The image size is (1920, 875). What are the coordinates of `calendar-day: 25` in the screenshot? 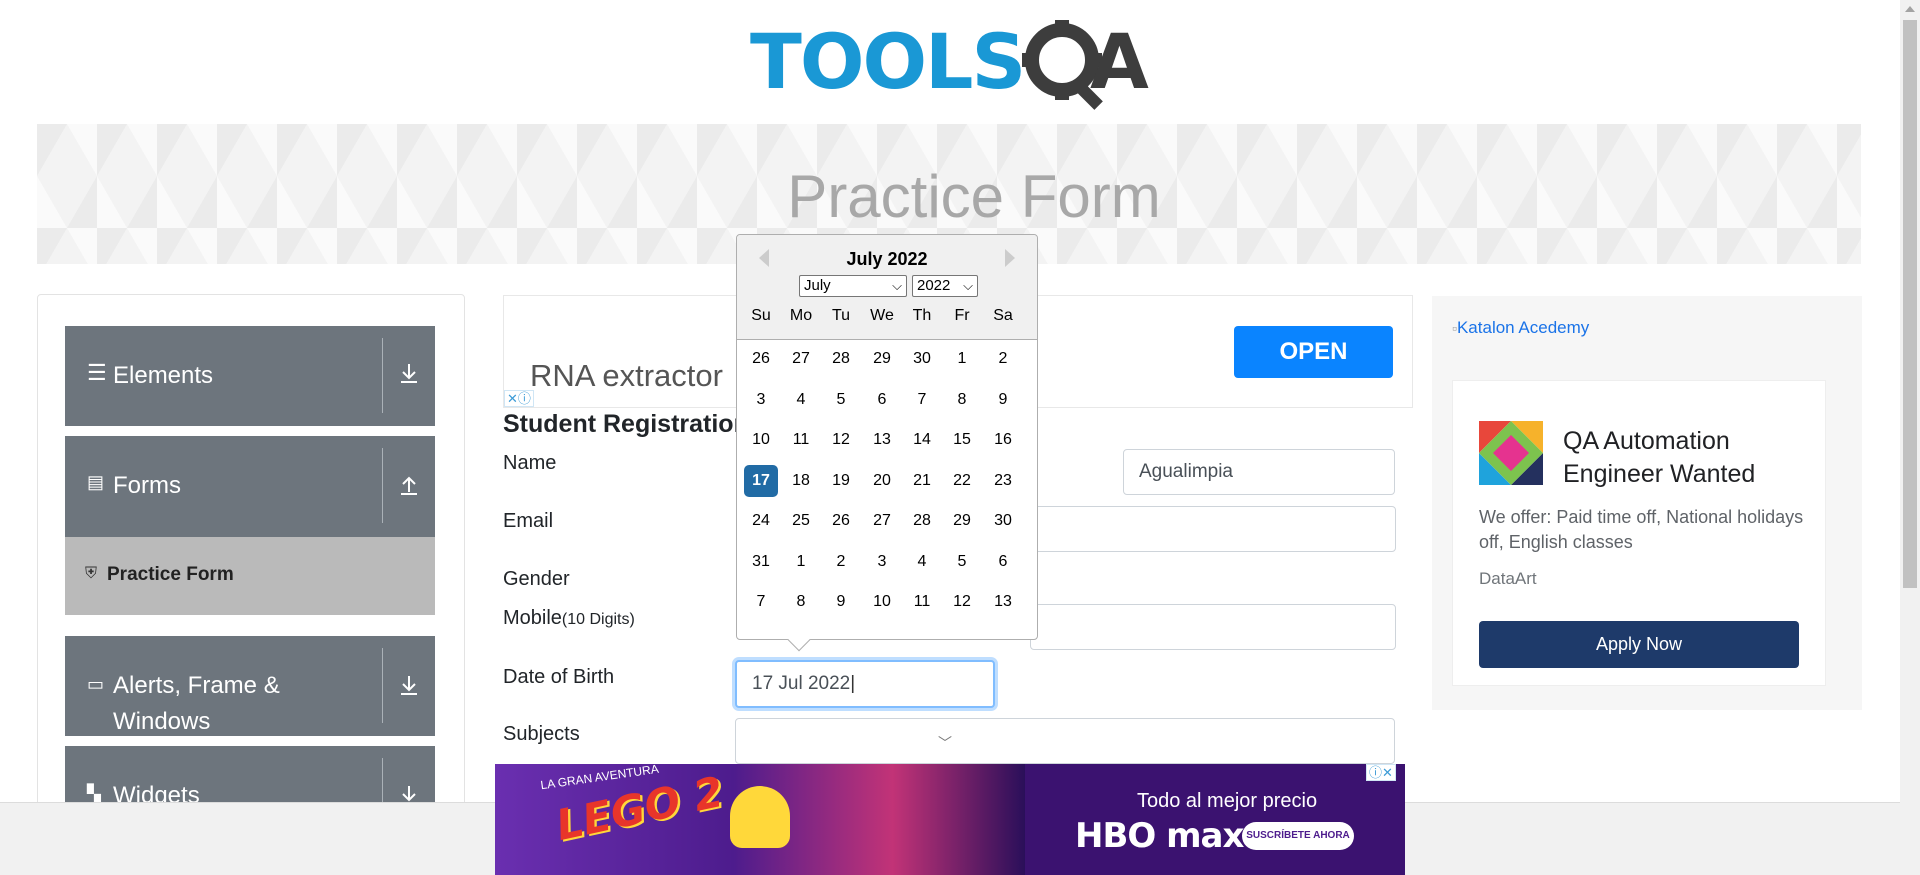 It's located at (801, 521).